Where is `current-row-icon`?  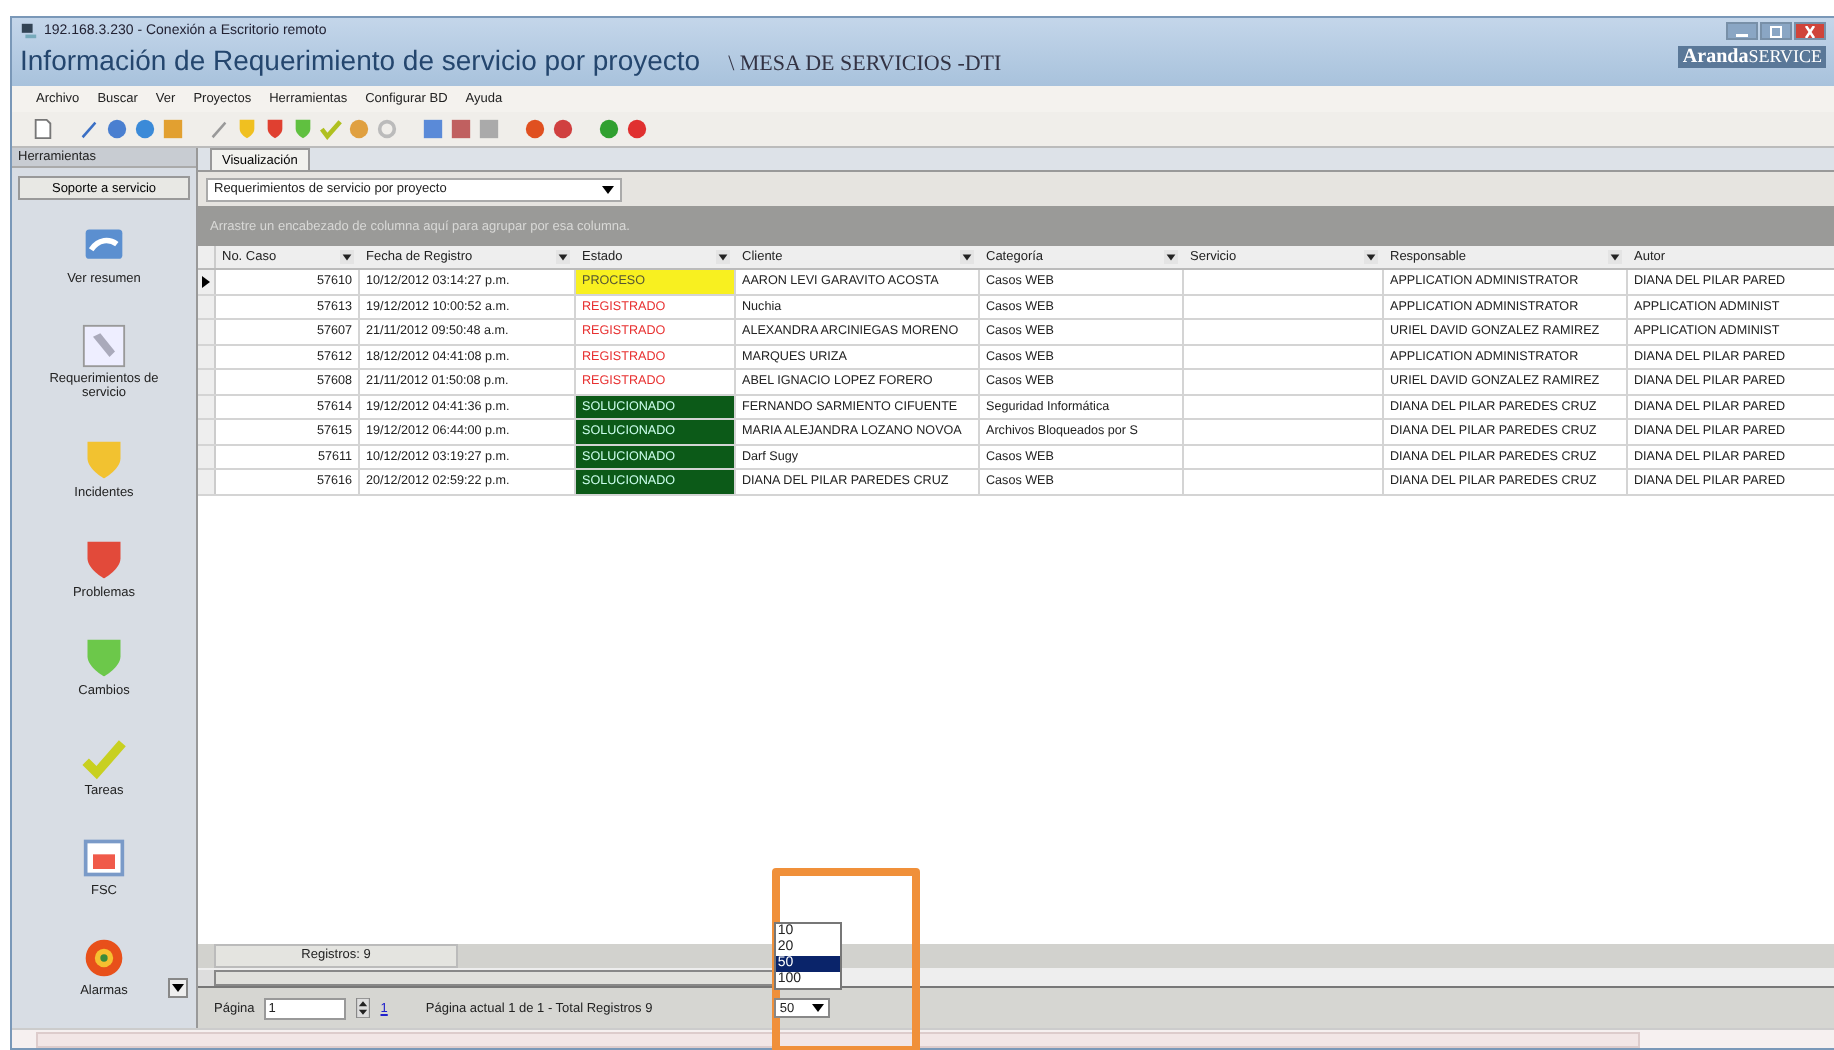 current-row-icon is located at coordinates (206, 281).